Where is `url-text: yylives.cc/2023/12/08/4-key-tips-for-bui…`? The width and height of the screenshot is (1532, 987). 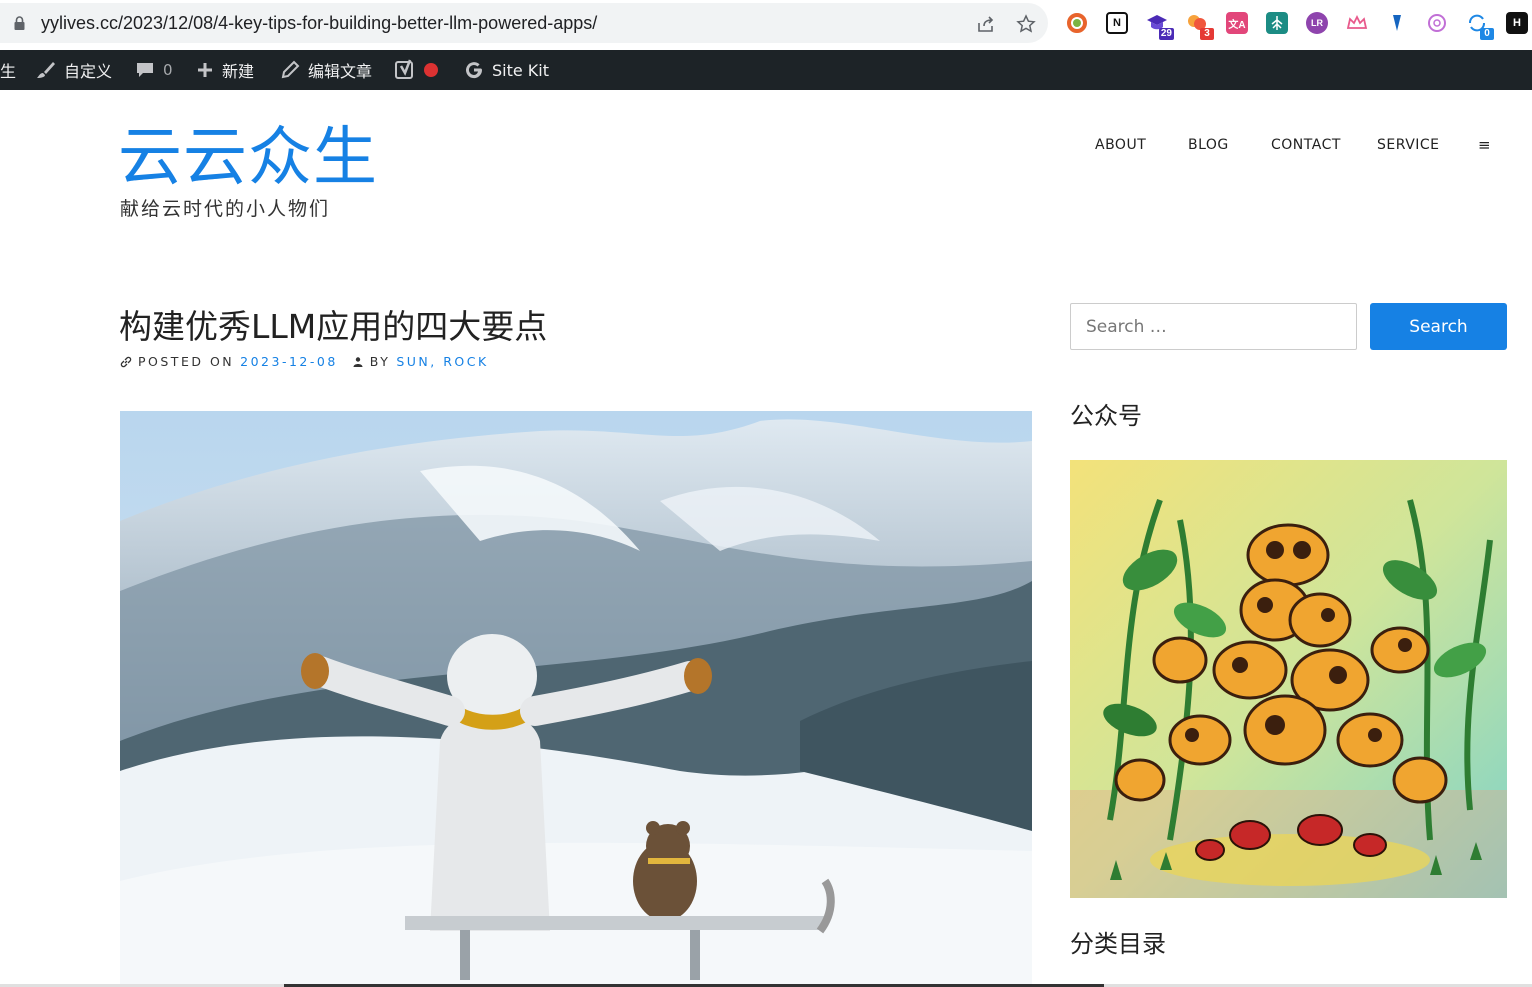
url-text: yylives.cc/2023/12/08/4-key-tips-for-bui… is located at coordinates (319, 23).